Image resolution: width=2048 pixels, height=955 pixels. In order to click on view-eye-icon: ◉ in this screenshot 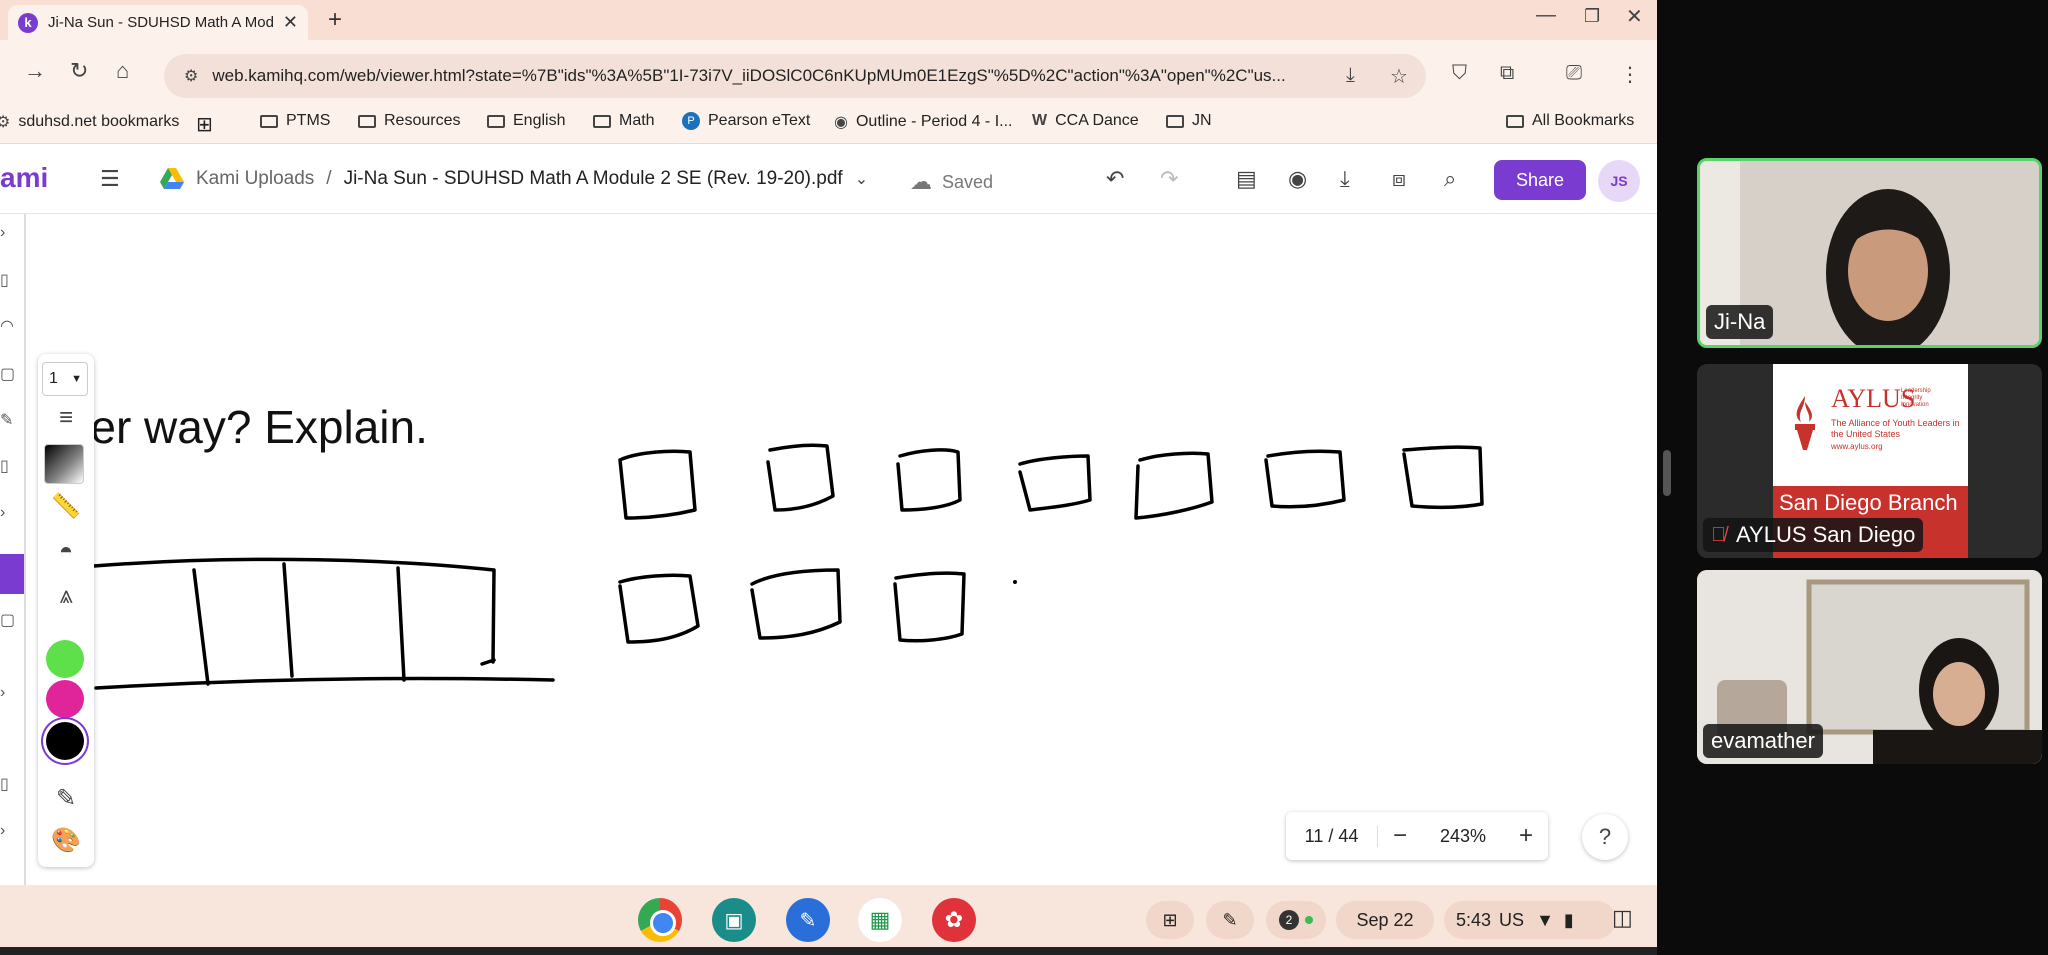, I will do `click(1297, 179)`.